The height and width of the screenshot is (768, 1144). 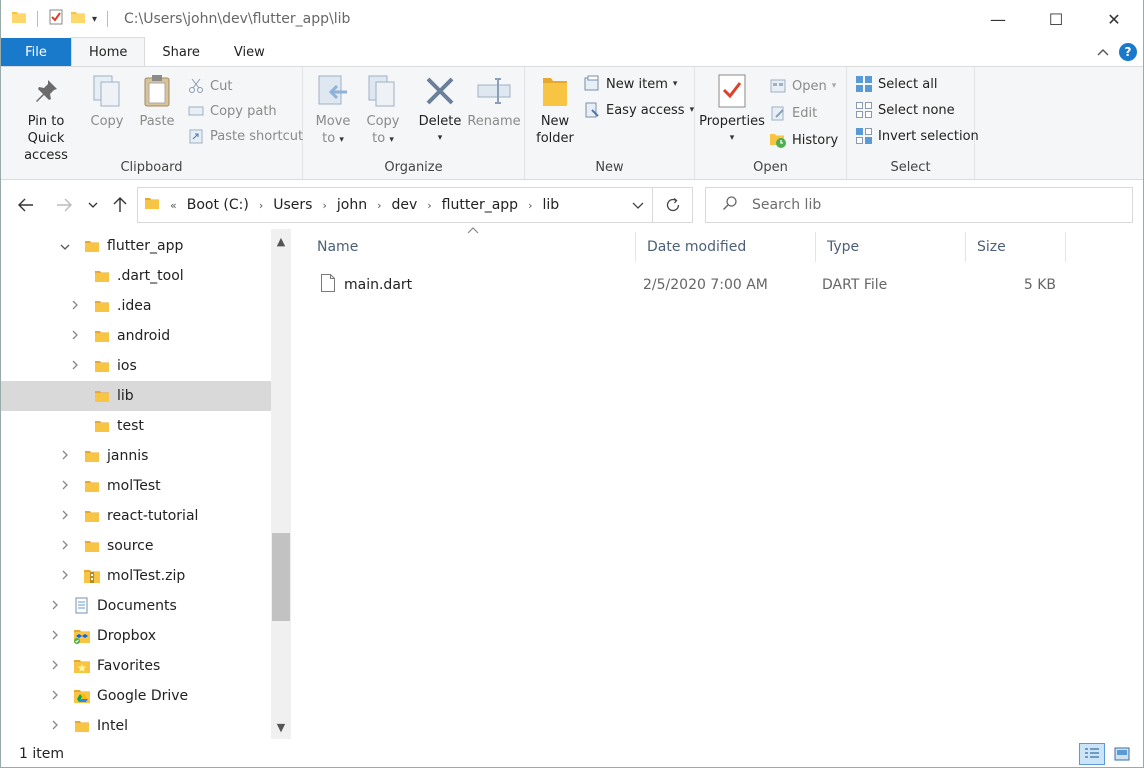 What do you see at coordinates (726, 247) in the screenshot?
I see `column-date-modified: Date modified` at bounding box center [726, 247].